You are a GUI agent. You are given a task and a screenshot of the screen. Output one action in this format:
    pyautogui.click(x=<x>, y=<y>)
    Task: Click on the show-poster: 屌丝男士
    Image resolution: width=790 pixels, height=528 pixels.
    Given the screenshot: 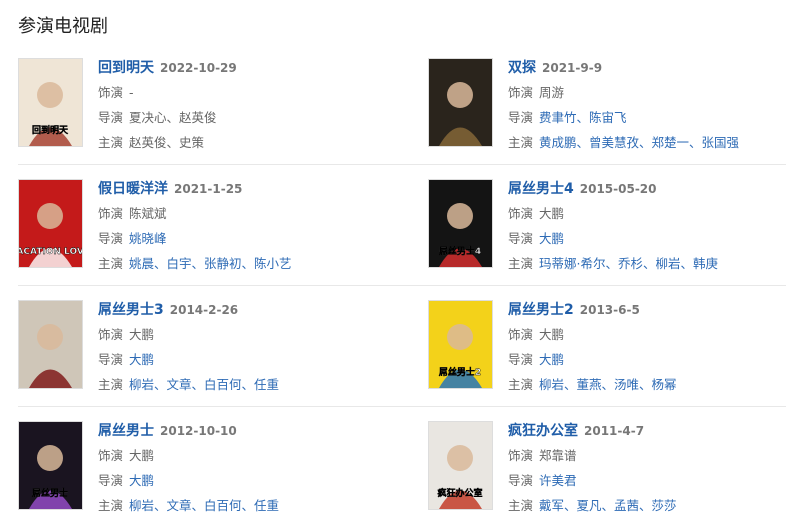 What is the action you would take?
    pyautogui.click(x=50, y=465)
    